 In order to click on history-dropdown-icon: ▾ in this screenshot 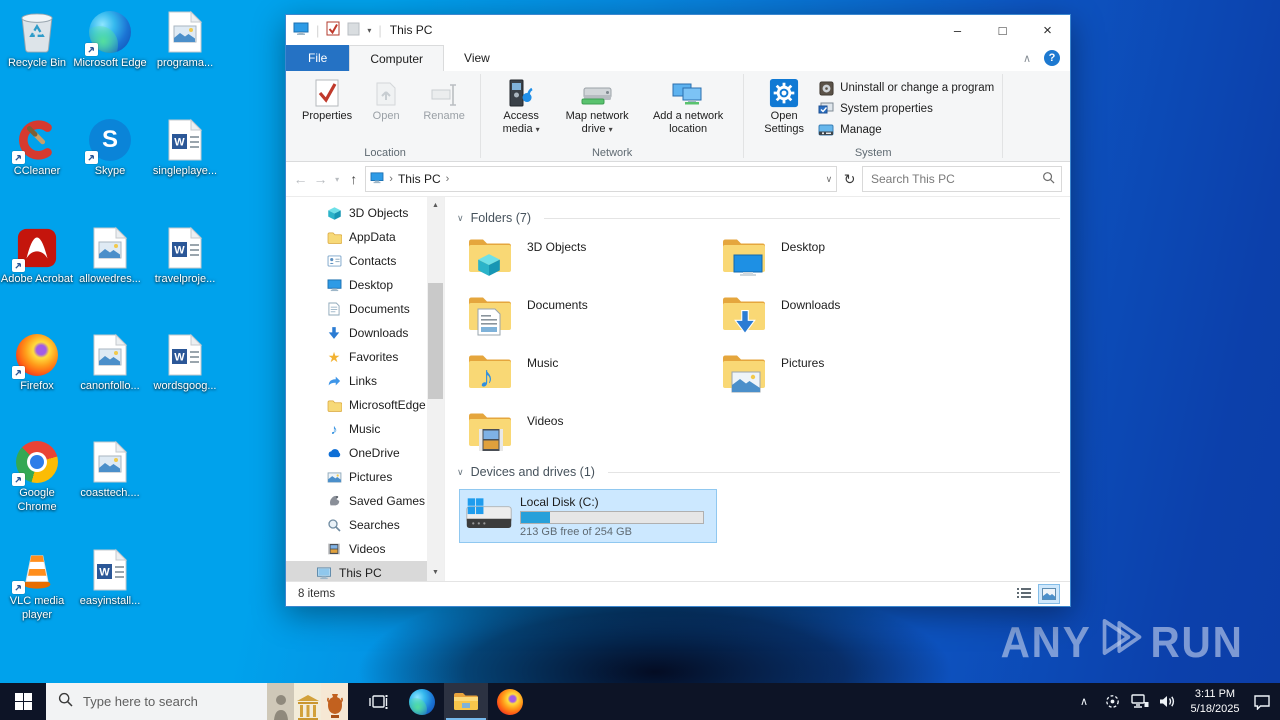, I will do `click(337, 179)`.